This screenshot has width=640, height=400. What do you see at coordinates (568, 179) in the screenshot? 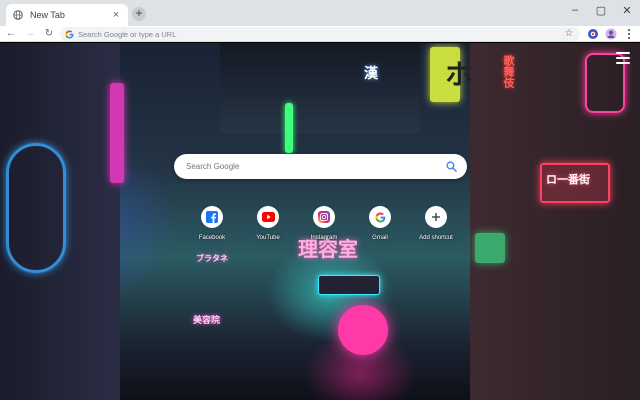
I see `neon-text-sign-7: ロ一番街` at bounding box center [568, 179].